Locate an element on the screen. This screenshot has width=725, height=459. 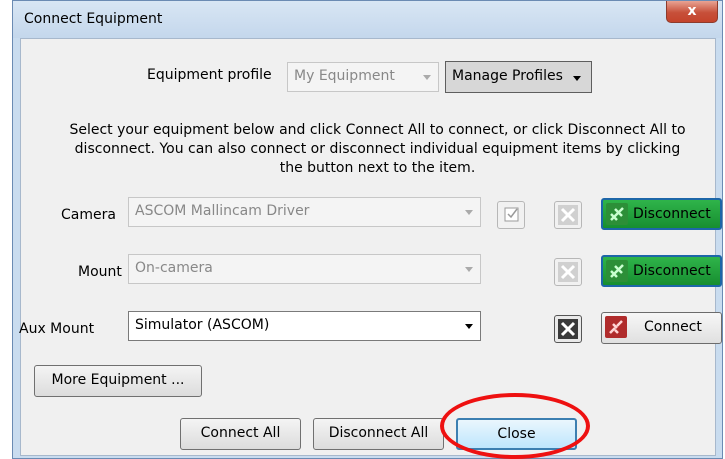
close-icon: x is located at coordinates (692, 11).